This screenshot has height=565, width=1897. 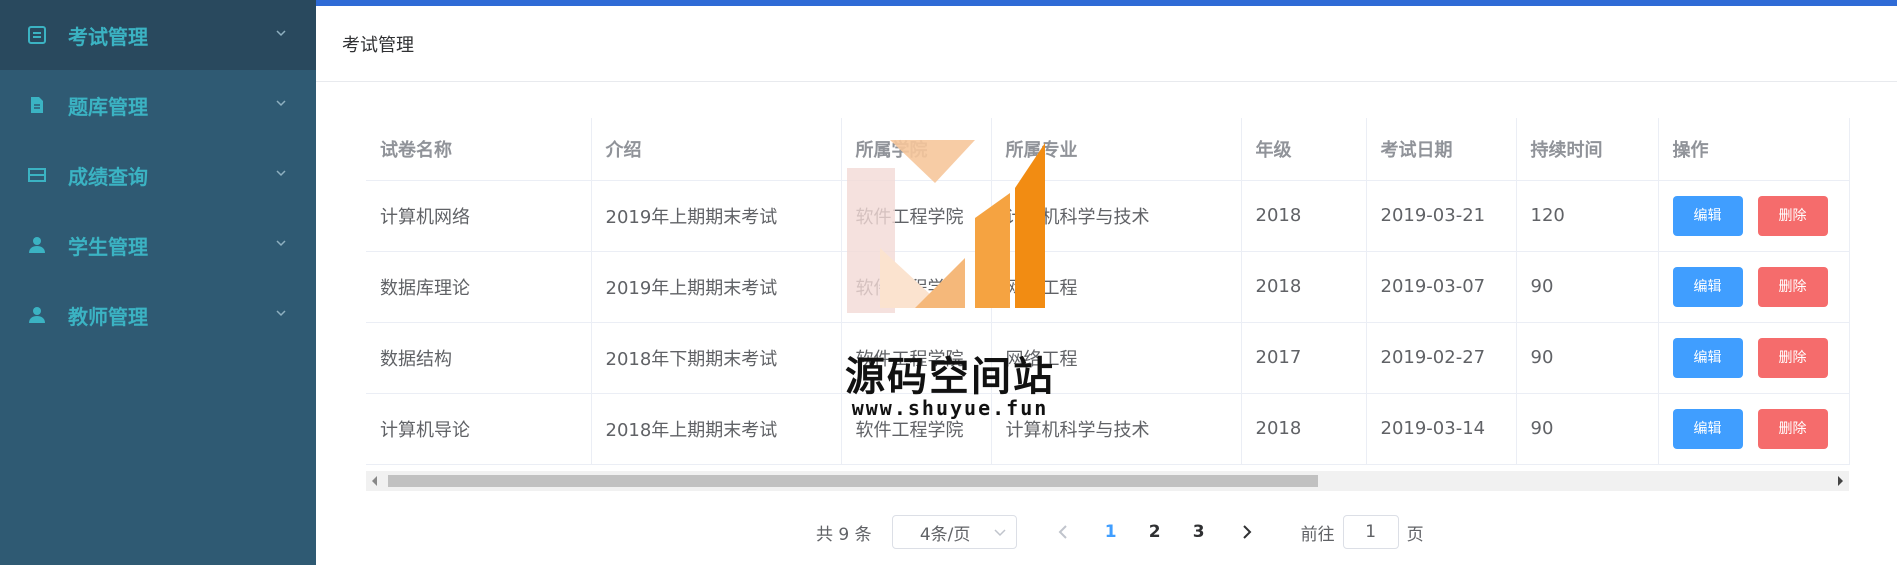 What do you see at coordinates (374, 481) in the screenshot?
I see `scroll-left-arrow-icon` at bounding box center [374, 481].